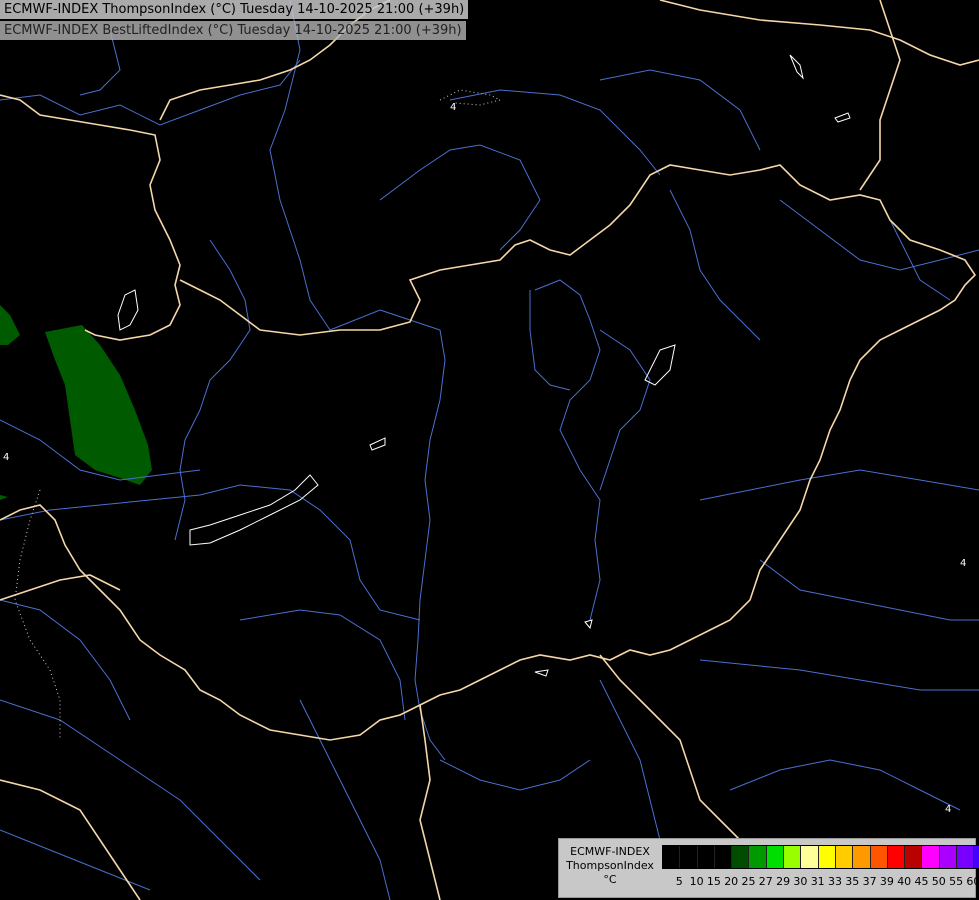 The height and width of the screenshot is (900, 979). I want to click on legend-tick-label: 35, so click(852, 881).